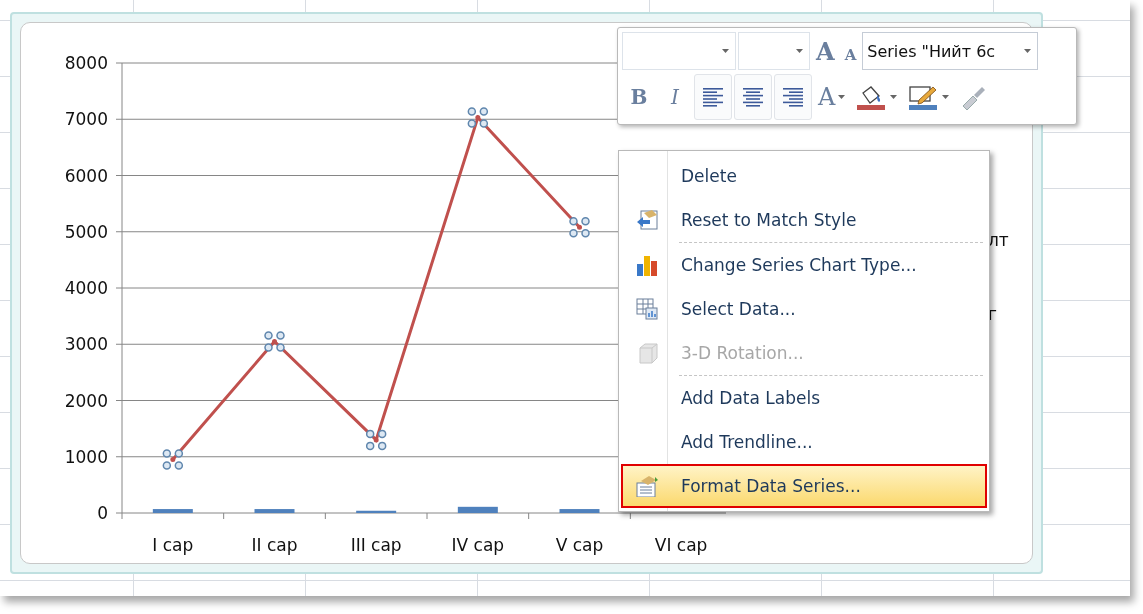  What do you see at coordinates (923, 97) in the screenshot?
I see `pencil-icon` at bounding box center [923, 97].